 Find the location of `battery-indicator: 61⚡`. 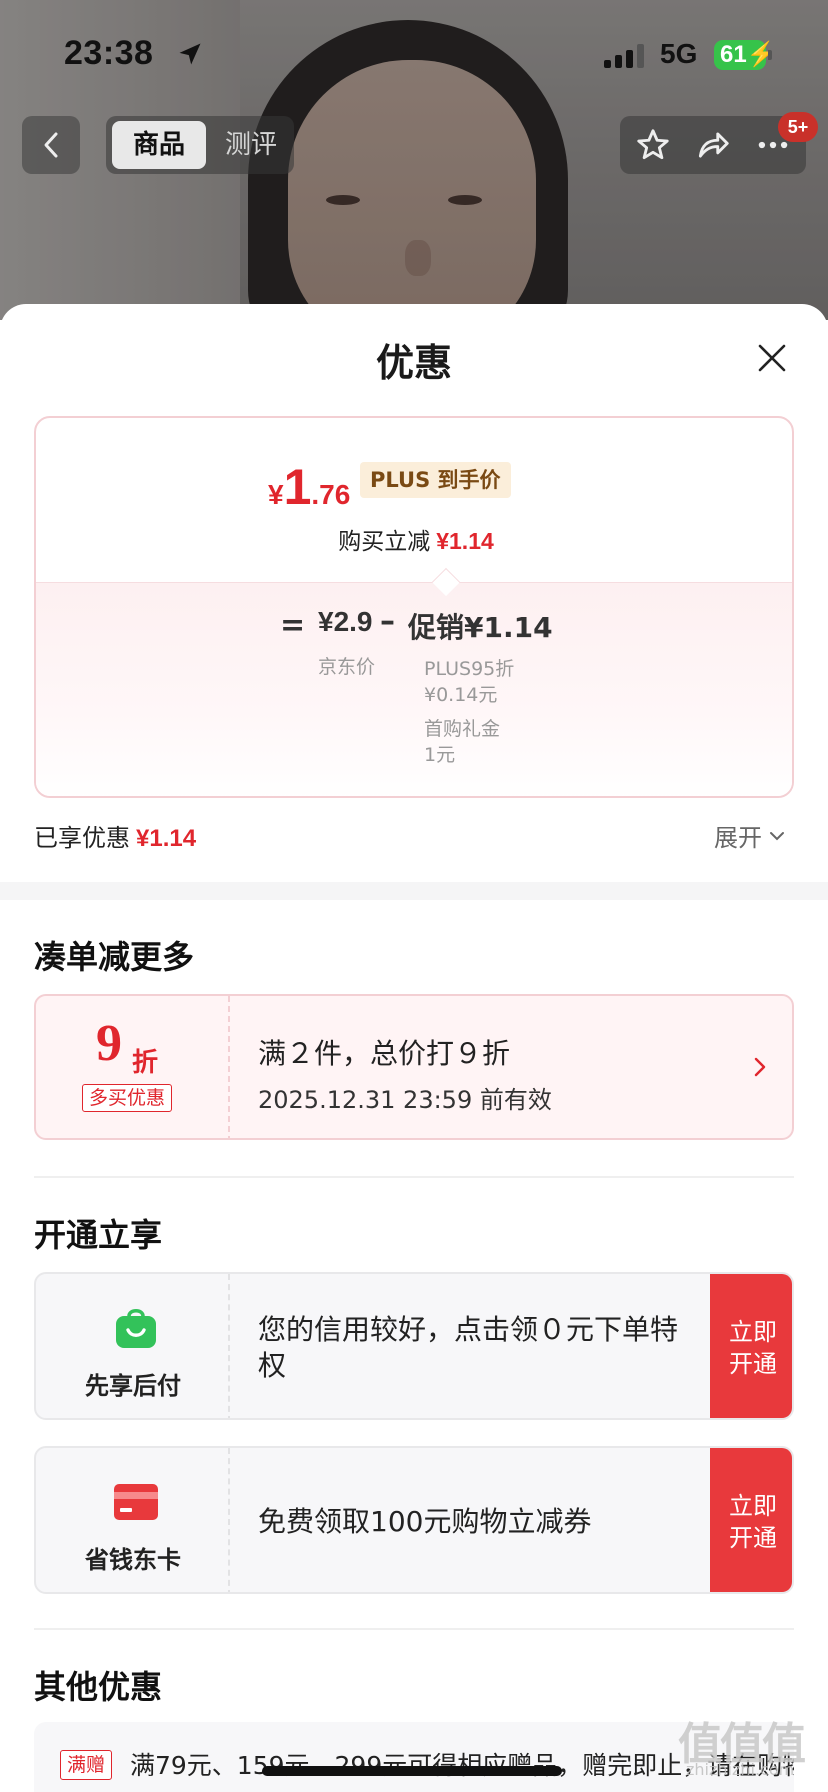

battery-indicator: 61⚡ is located at coordinates (745, 55).